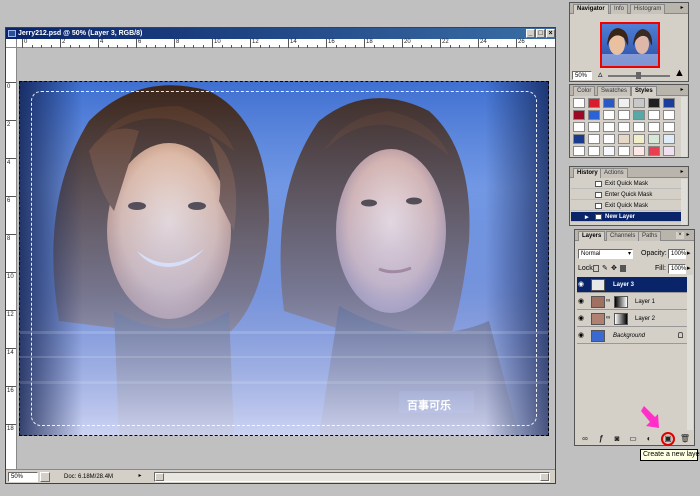  Describe the element at coordinates (585, 439) in the screenshot. I see `link-layers-icon: ∞` at that location.